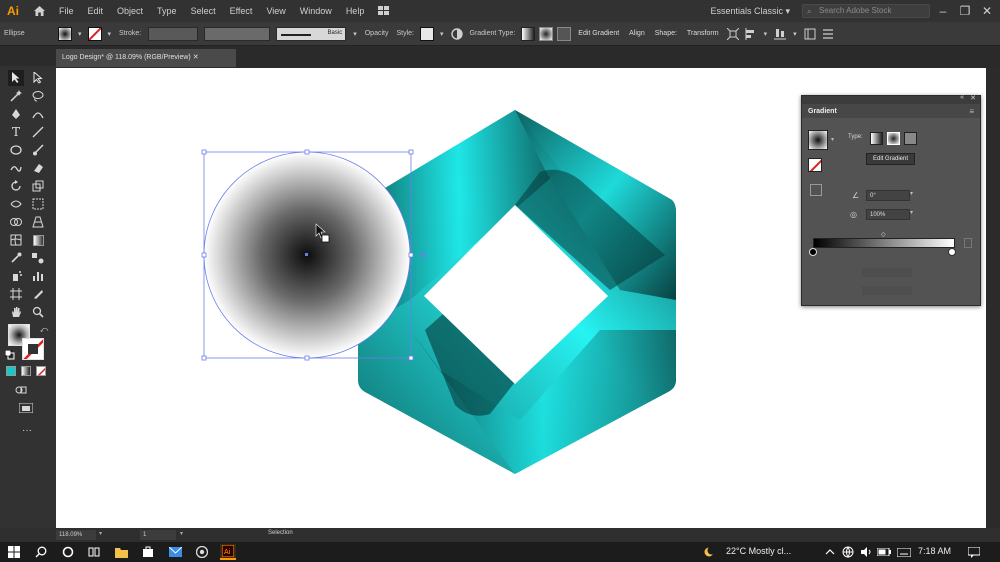 The height and width of the screenshot is (562, 1000). I want to click on menu-file: File, so click(66, 11).